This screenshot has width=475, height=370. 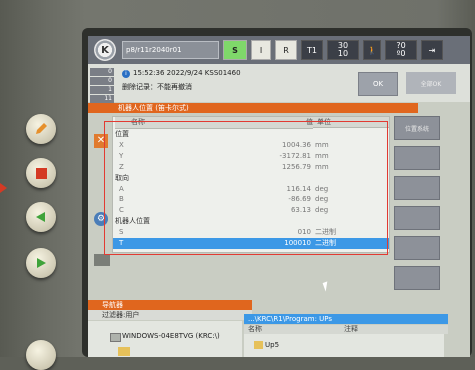 I want to click on image-icon, so click(x=102, y=260).